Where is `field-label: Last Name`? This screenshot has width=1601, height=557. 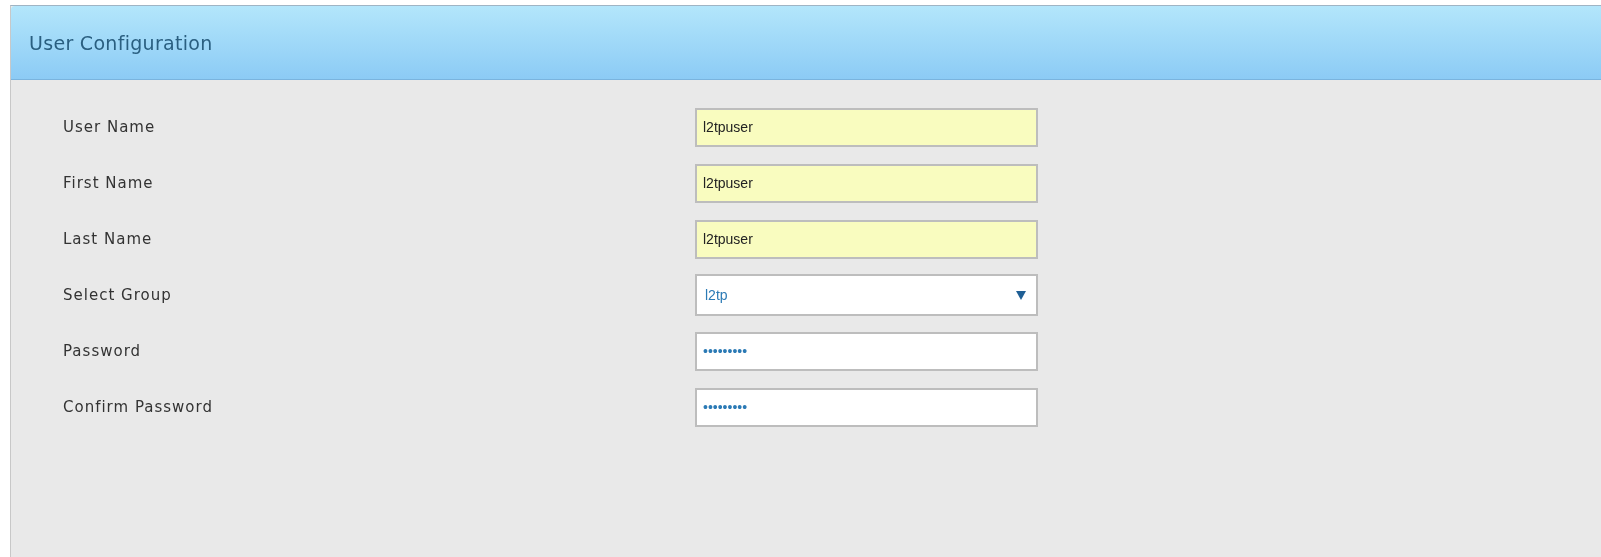 field-label: Last Name is located at coordinates (108, 239).